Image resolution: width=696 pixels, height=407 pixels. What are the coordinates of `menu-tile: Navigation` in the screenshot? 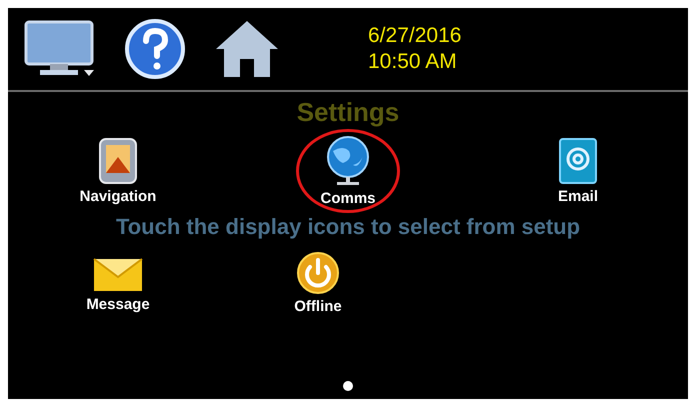 It's located at (118, 170).